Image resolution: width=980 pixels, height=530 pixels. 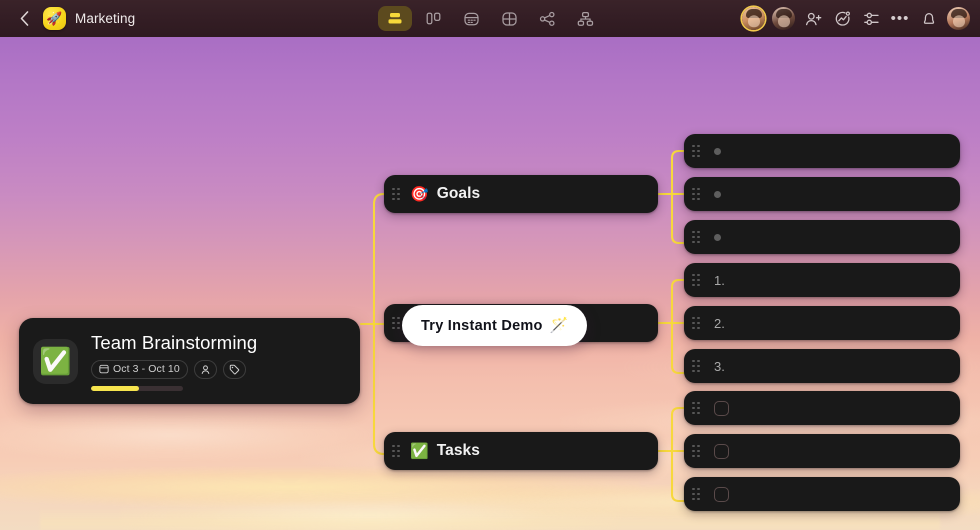 I want to click on top-header-bar: 🚀 Marketing •••, so click(x=490, y=18).